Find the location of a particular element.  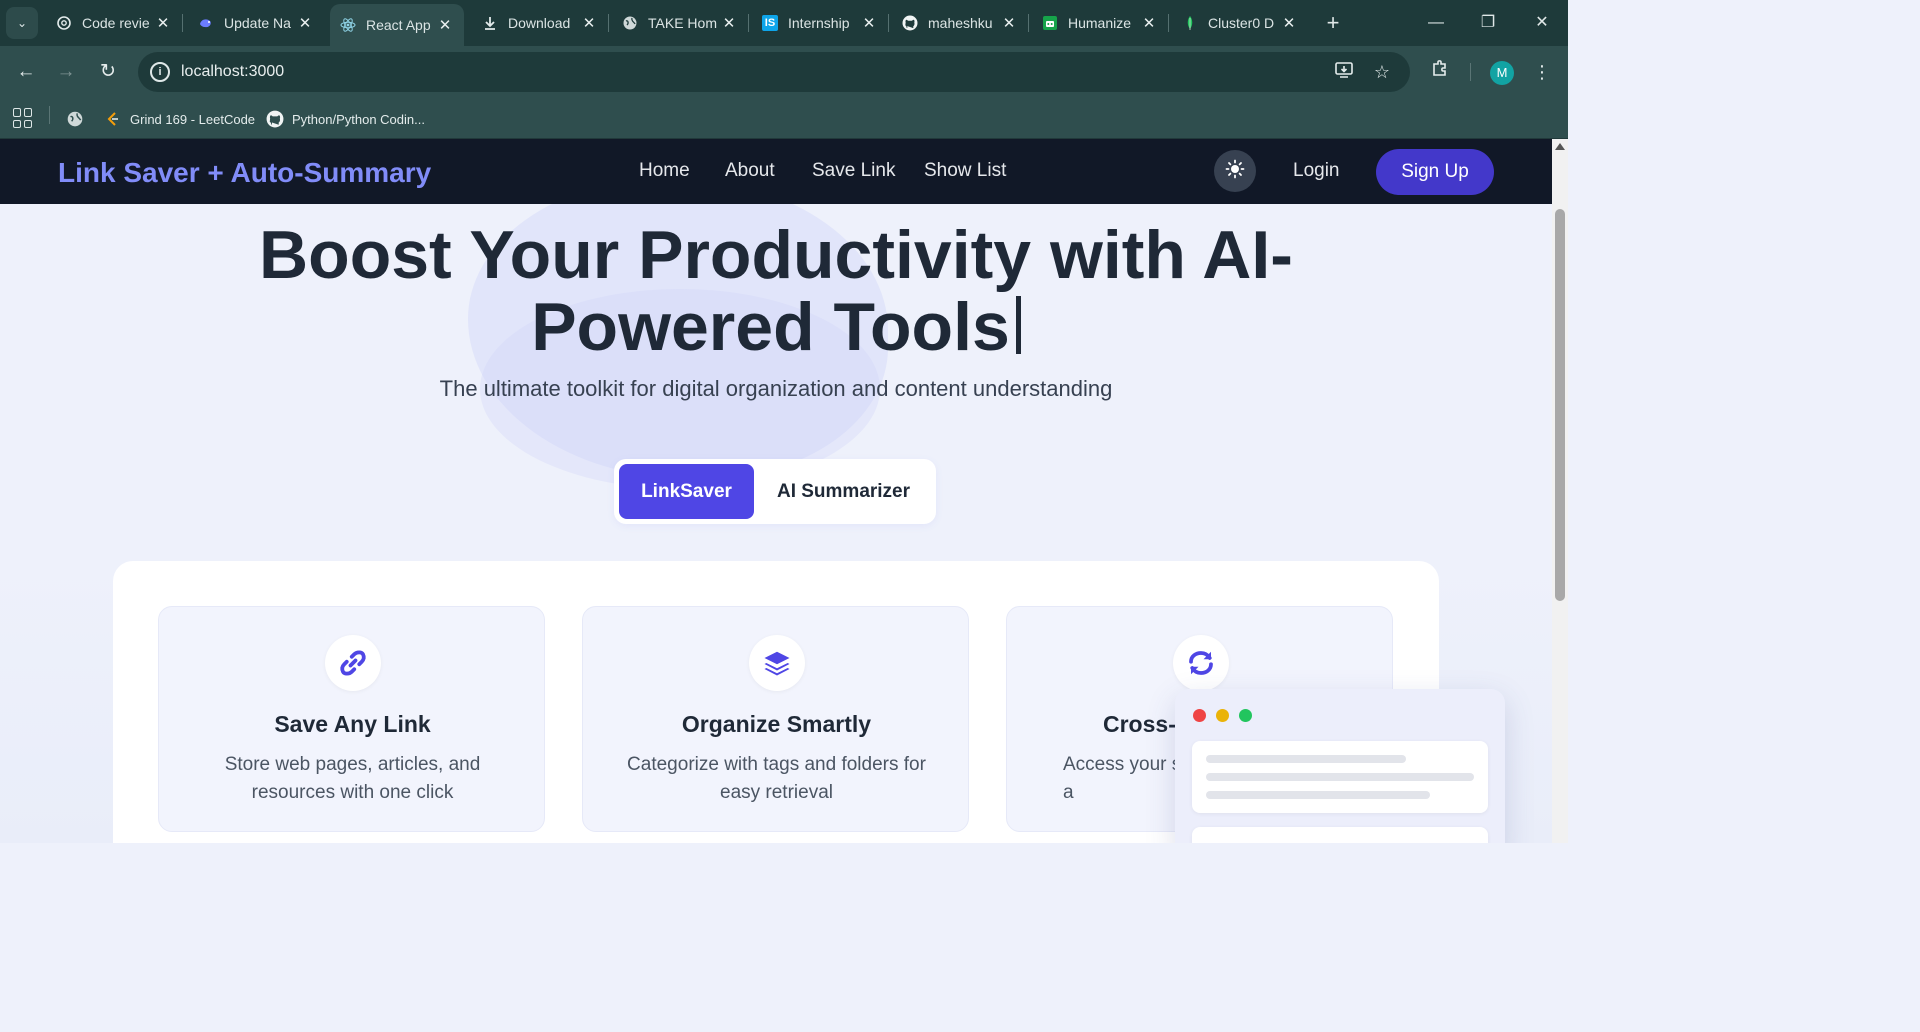

ai-summarizer-tab-button: AI Summarizer is located at coordinates (843, 491).